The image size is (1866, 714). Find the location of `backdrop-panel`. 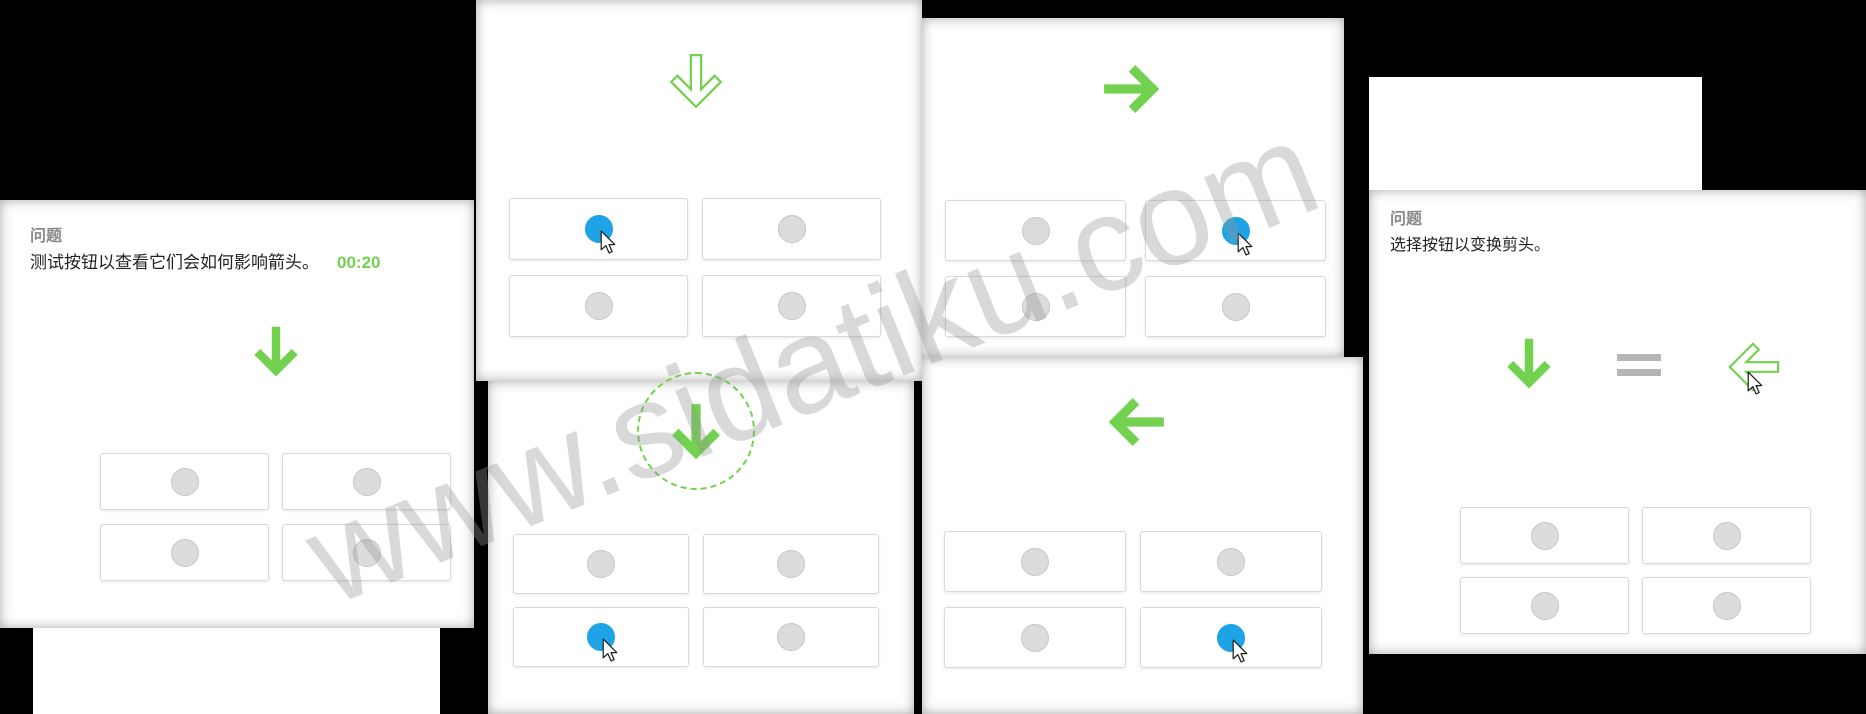

backdrop-panel is located at coordinates (236, 671).